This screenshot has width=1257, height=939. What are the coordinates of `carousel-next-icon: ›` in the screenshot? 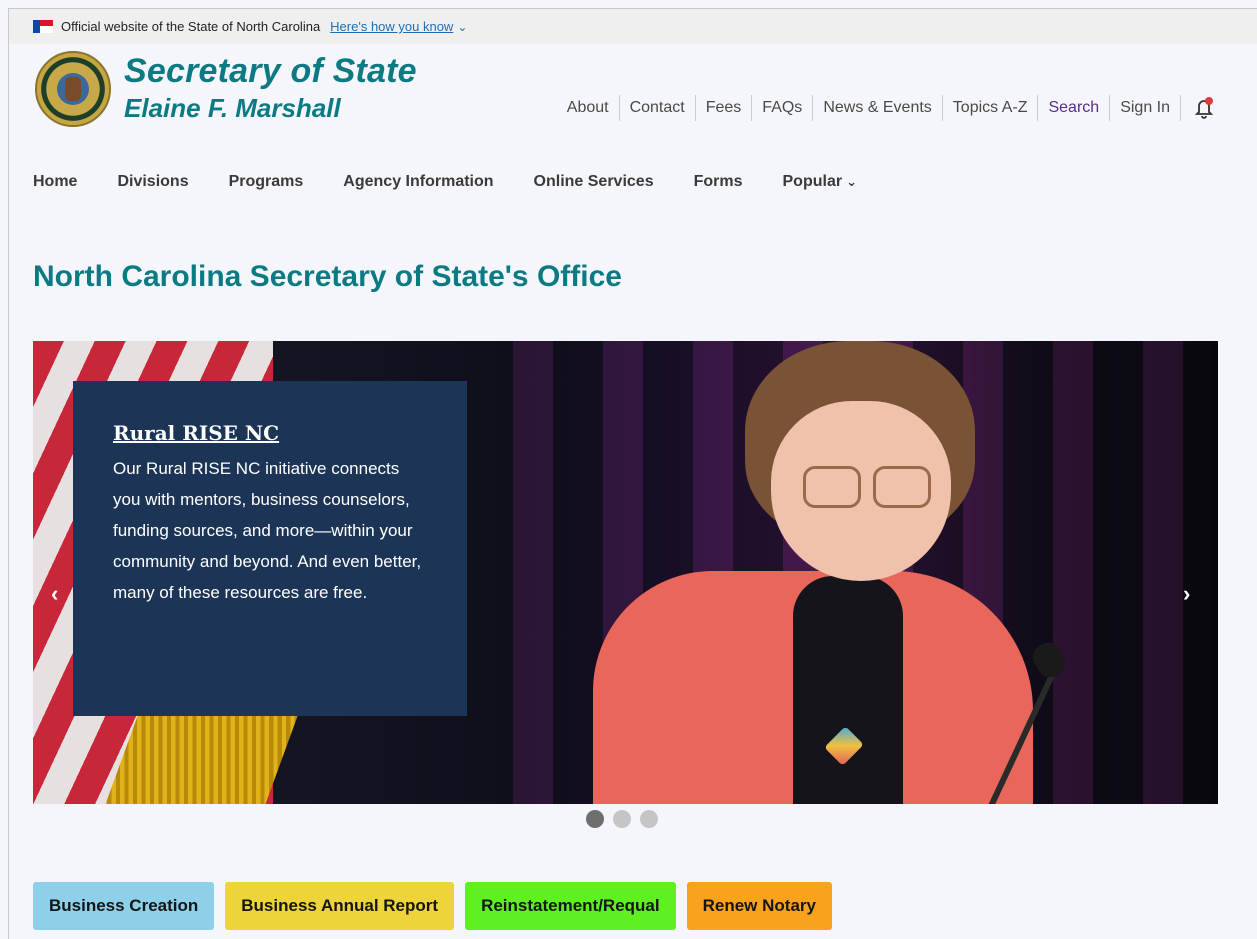 It's located at (1186, 594).